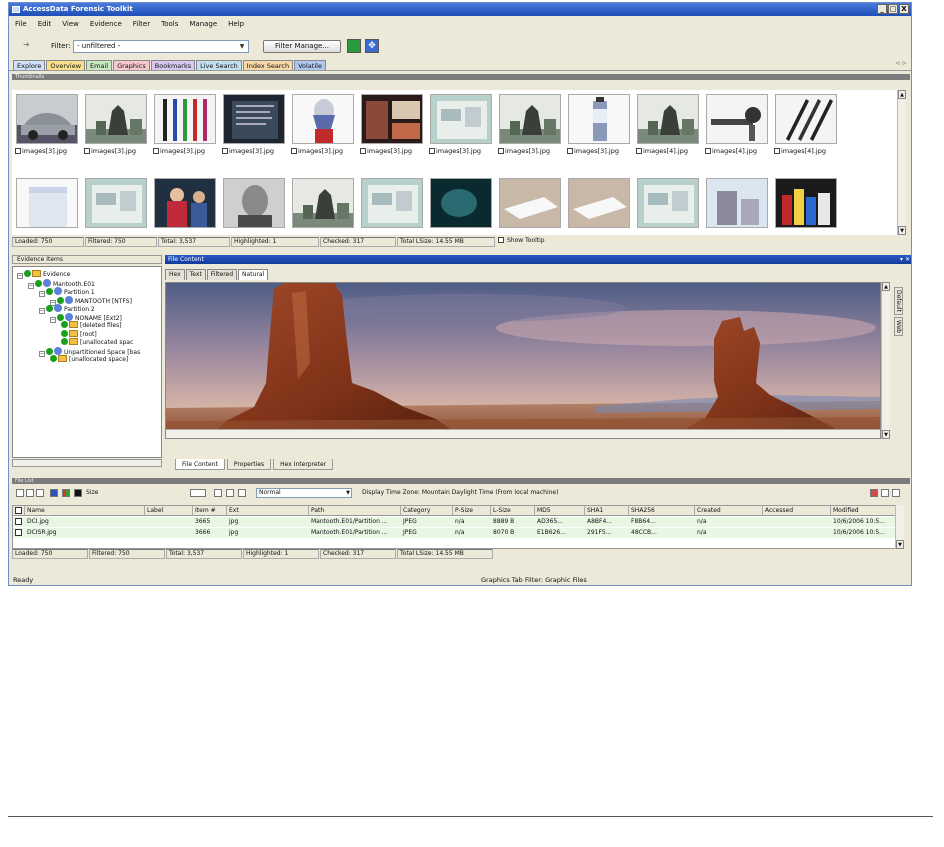 The image size is (944, 847). I want to click on tab-filtered: Filtered, so click(222, 274).